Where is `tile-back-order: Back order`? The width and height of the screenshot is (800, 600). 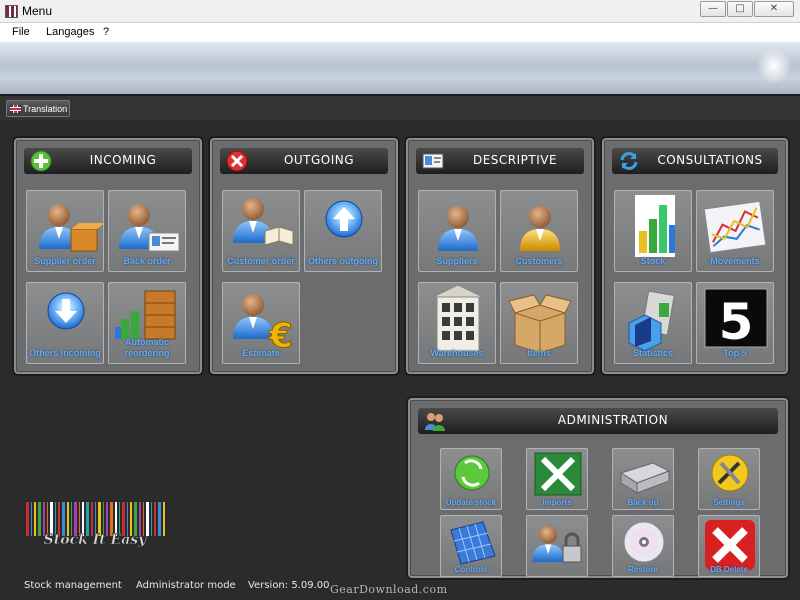 tile-back-order: Back order is located at coordinates (147, 231).